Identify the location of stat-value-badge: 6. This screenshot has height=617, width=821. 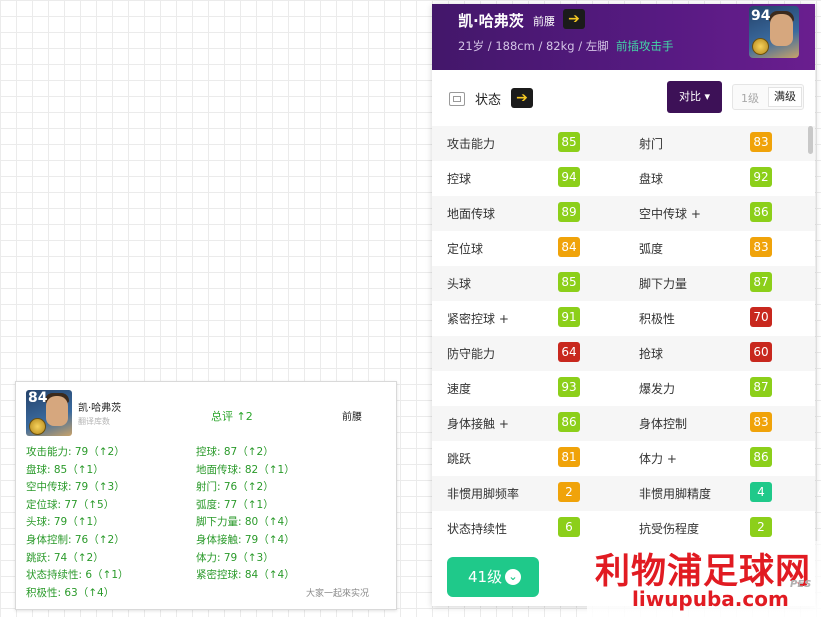
(569, 527).